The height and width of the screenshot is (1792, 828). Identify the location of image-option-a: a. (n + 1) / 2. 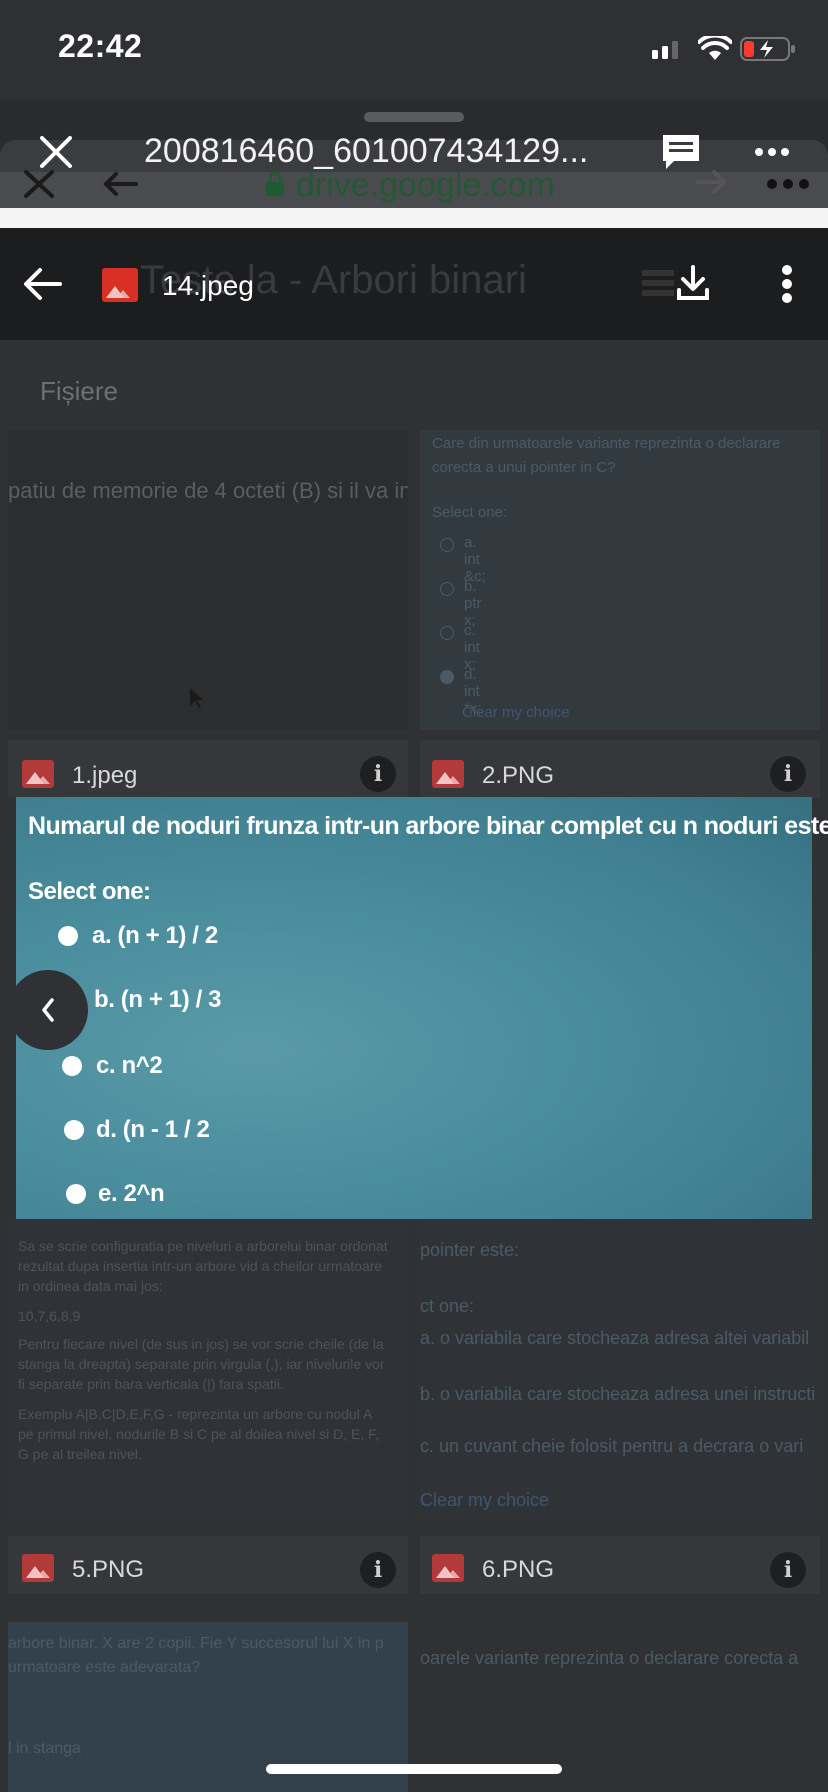
(155, 935).